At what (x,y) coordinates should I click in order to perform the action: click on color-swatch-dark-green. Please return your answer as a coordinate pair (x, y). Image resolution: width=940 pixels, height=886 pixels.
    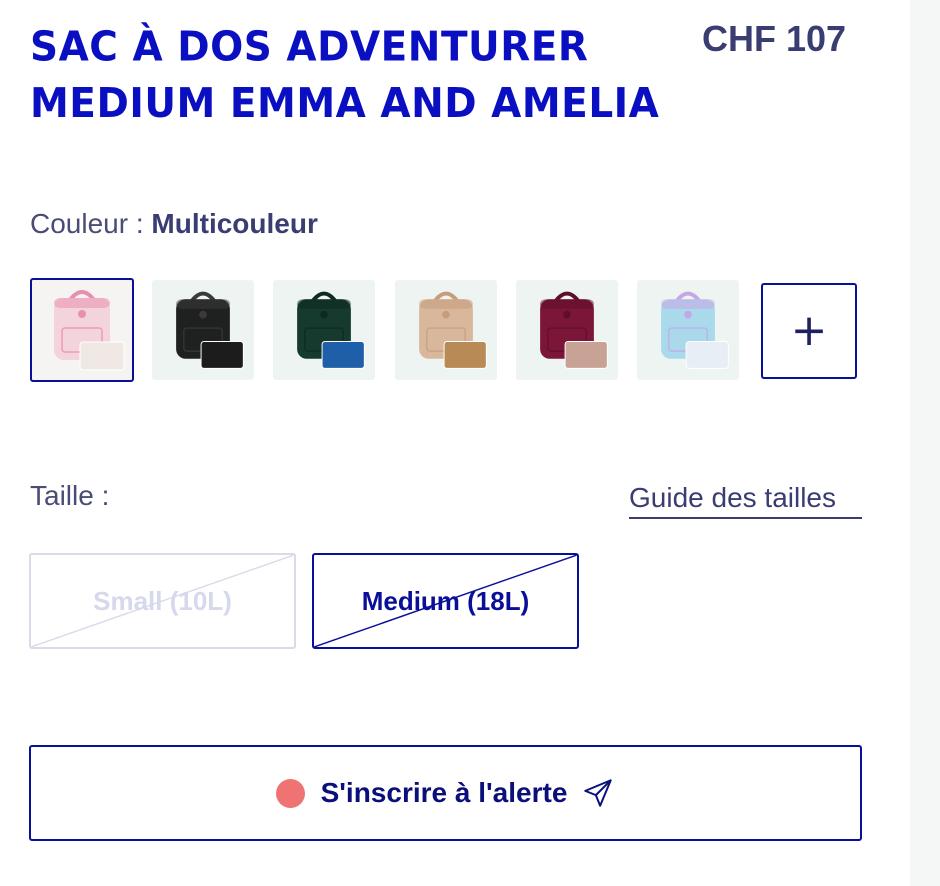
    Looking at the image, I should click on (324, 330).